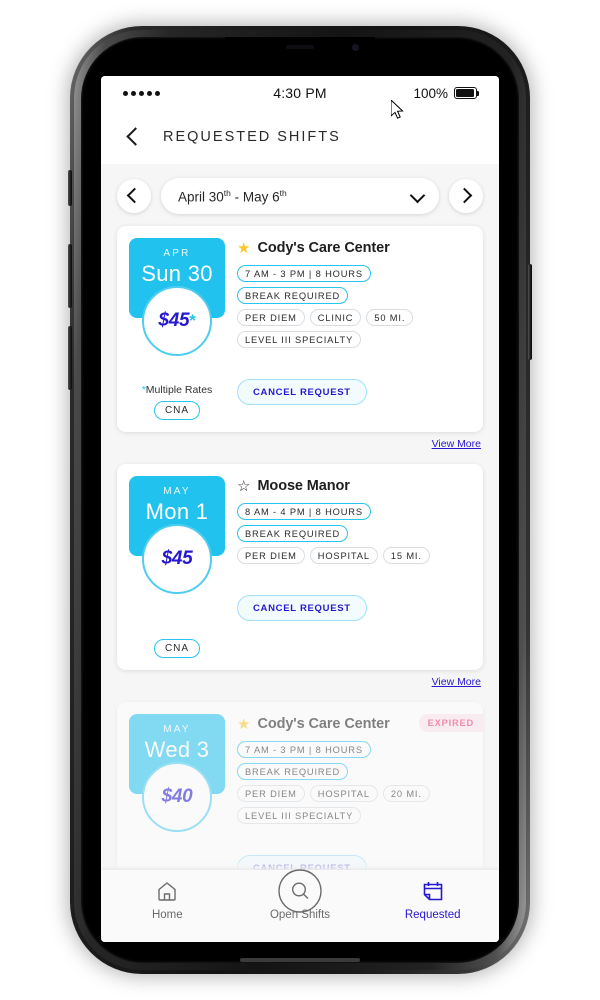  I want to click on status-badge: EXPIRED, so click(450, 723).